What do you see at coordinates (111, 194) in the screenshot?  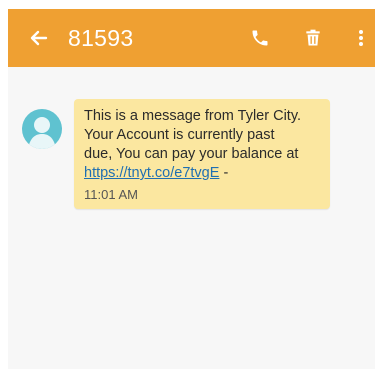 I see `message-timestamp: 11:01 AM` at bounding box center [111, 194].